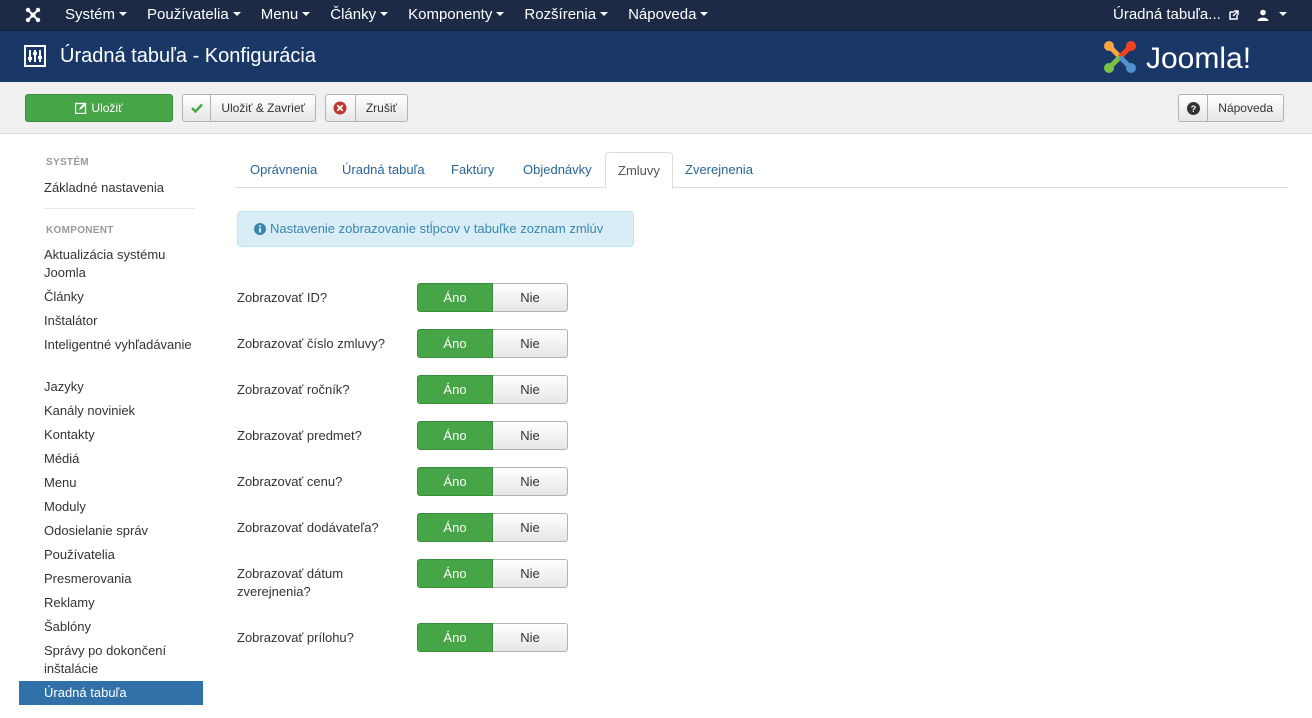  I want to click on field-label-show-id: Zobrazovať ID?, so click(282, 297).